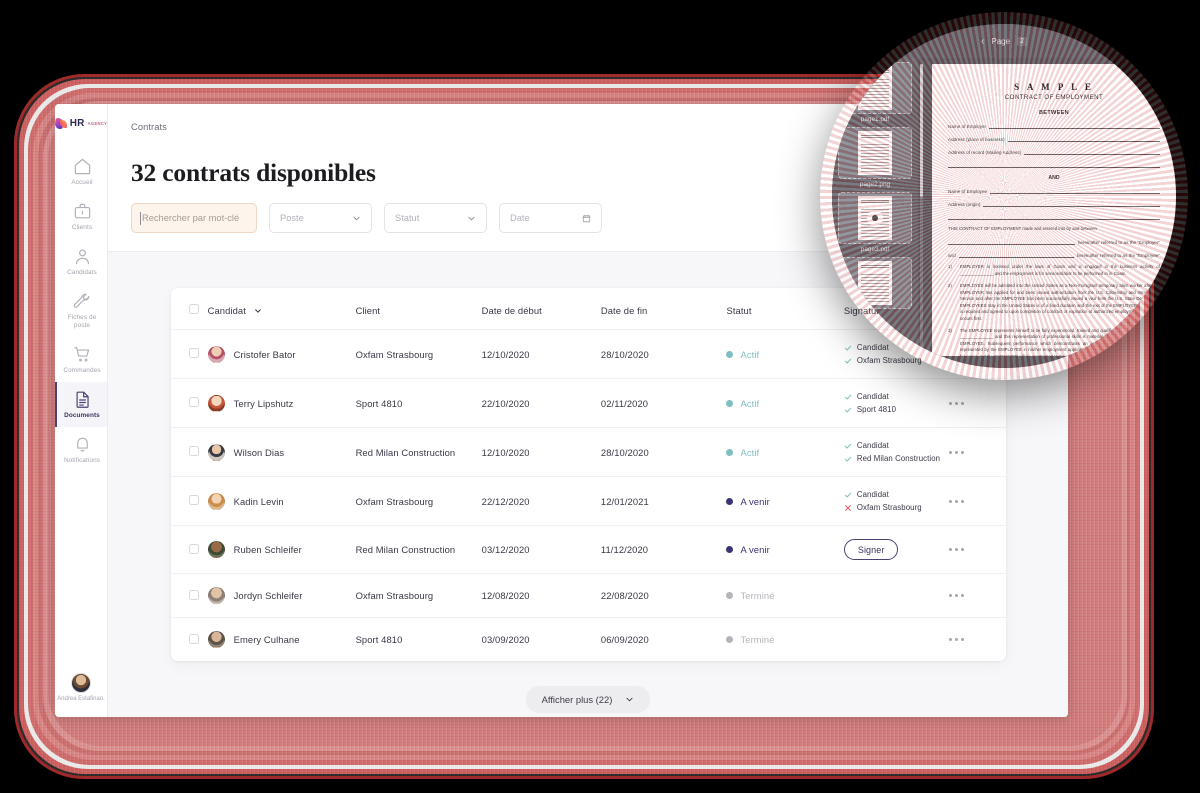 The height and width of the screenshot is (793, 1200). I want to click on poste-select: Poste, so click(320, 218).